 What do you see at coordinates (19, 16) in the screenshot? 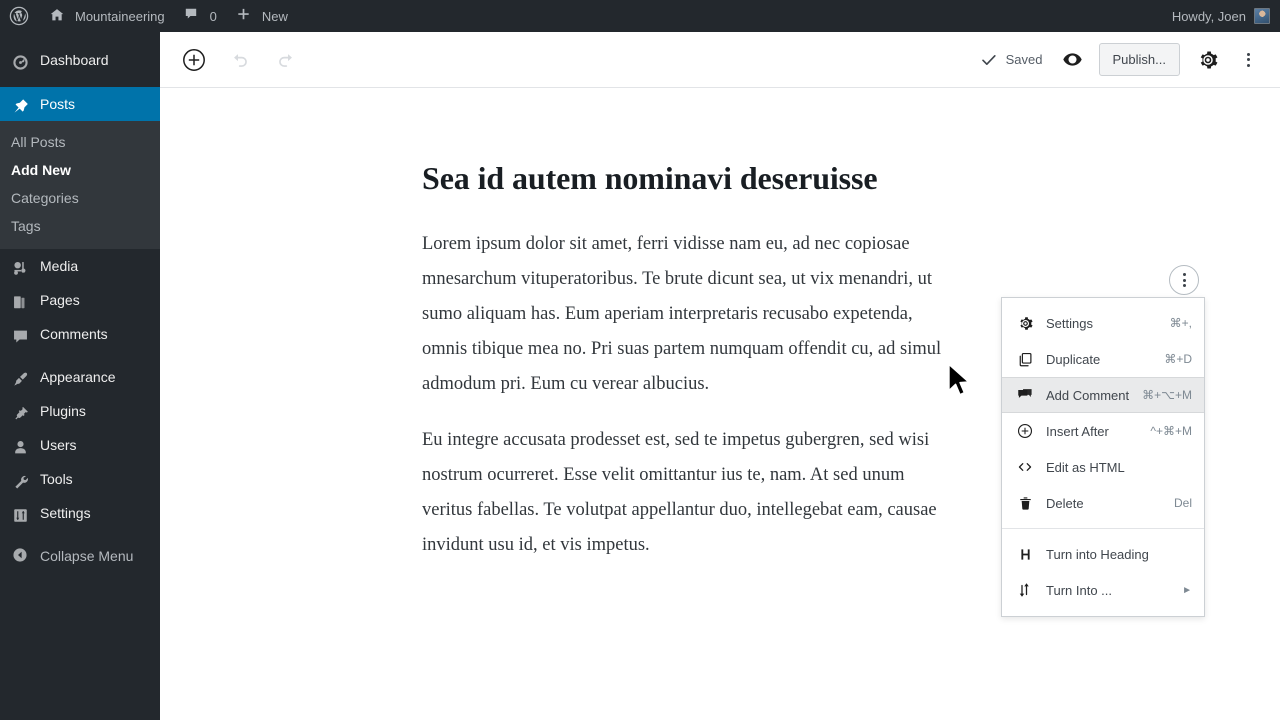
I see `wordpress-logo-button` at bounding box center [19, 16].